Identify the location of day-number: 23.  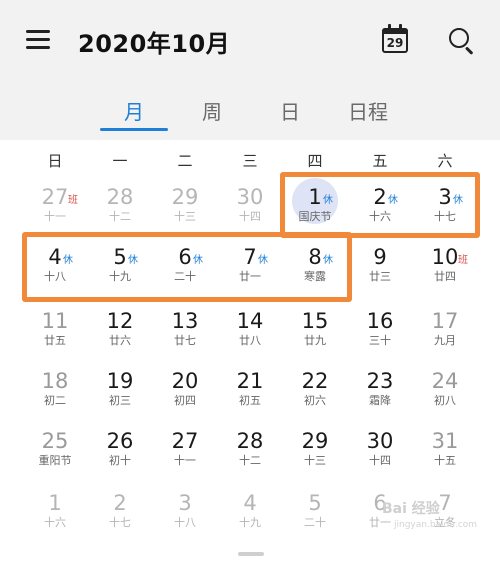
(380, 381).